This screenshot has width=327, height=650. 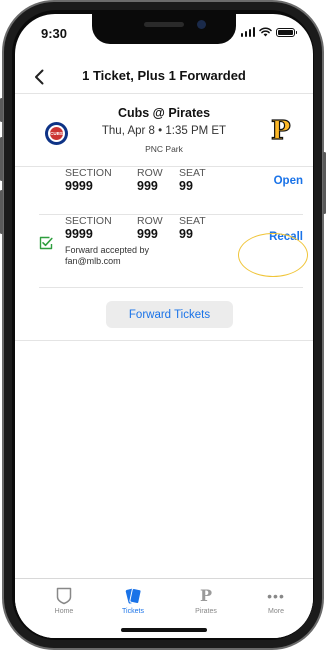 I want to click on forward-status-text: Forward accepted by, so click(x=107, y=250).